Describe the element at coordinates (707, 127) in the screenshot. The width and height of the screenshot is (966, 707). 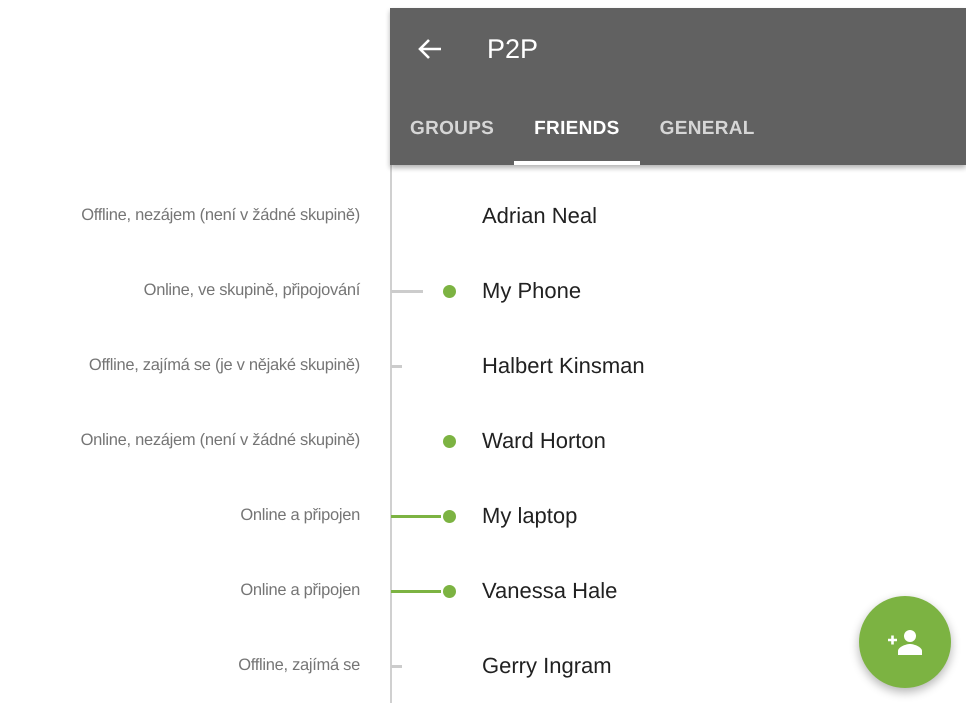
I see `tab: GENERAL` at that location.